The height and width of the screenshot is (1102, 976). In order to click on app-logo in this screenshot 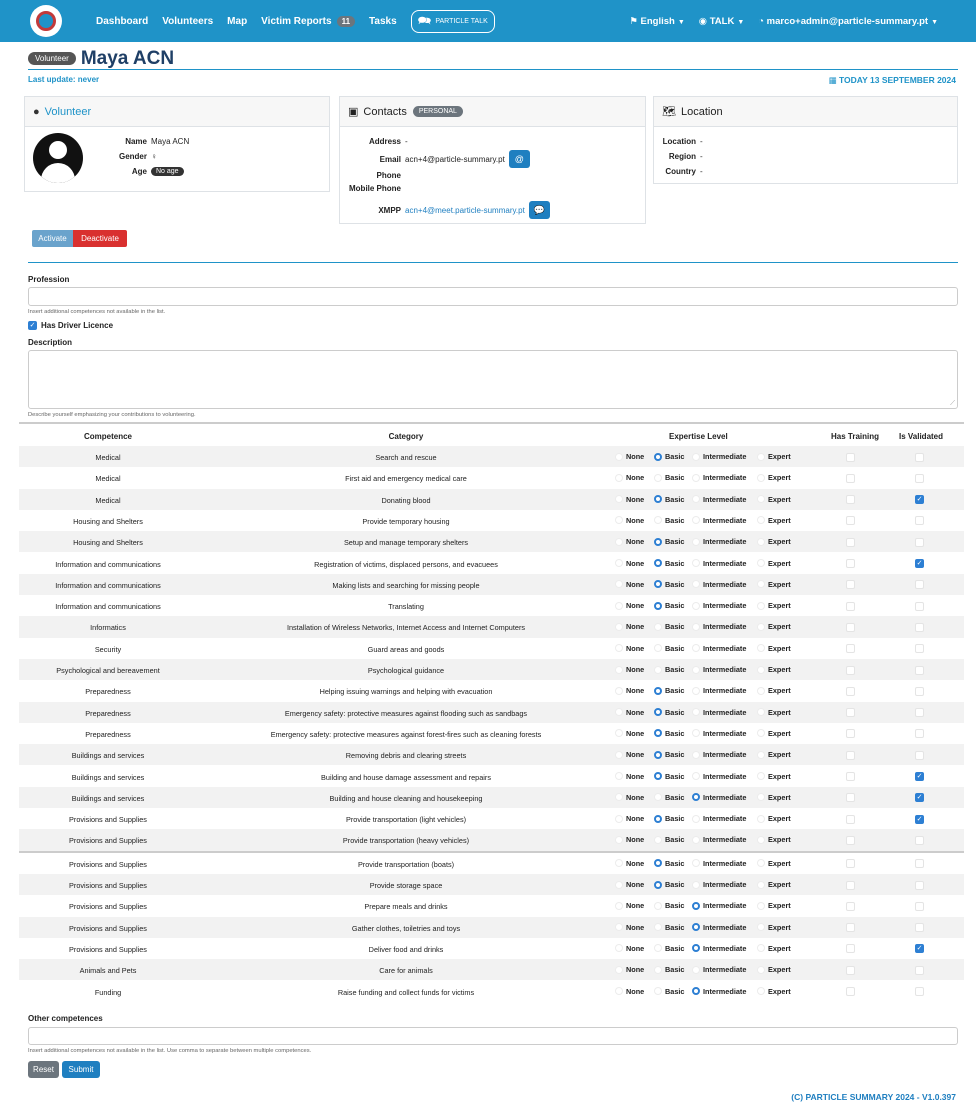, I will do `click(46, 21)`.